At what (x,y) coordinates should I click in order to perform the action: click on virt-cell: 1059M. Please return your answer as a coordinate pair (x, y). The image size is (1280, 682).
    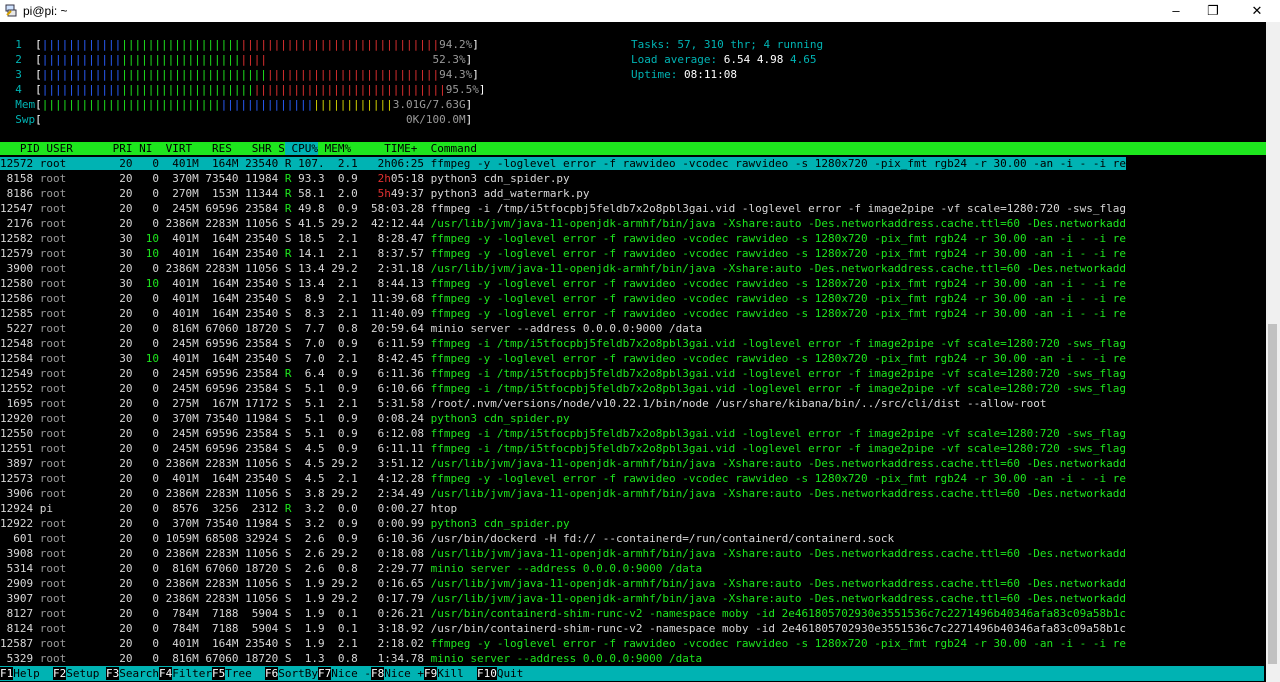
    Looking at the image, I should click on (178, 538).